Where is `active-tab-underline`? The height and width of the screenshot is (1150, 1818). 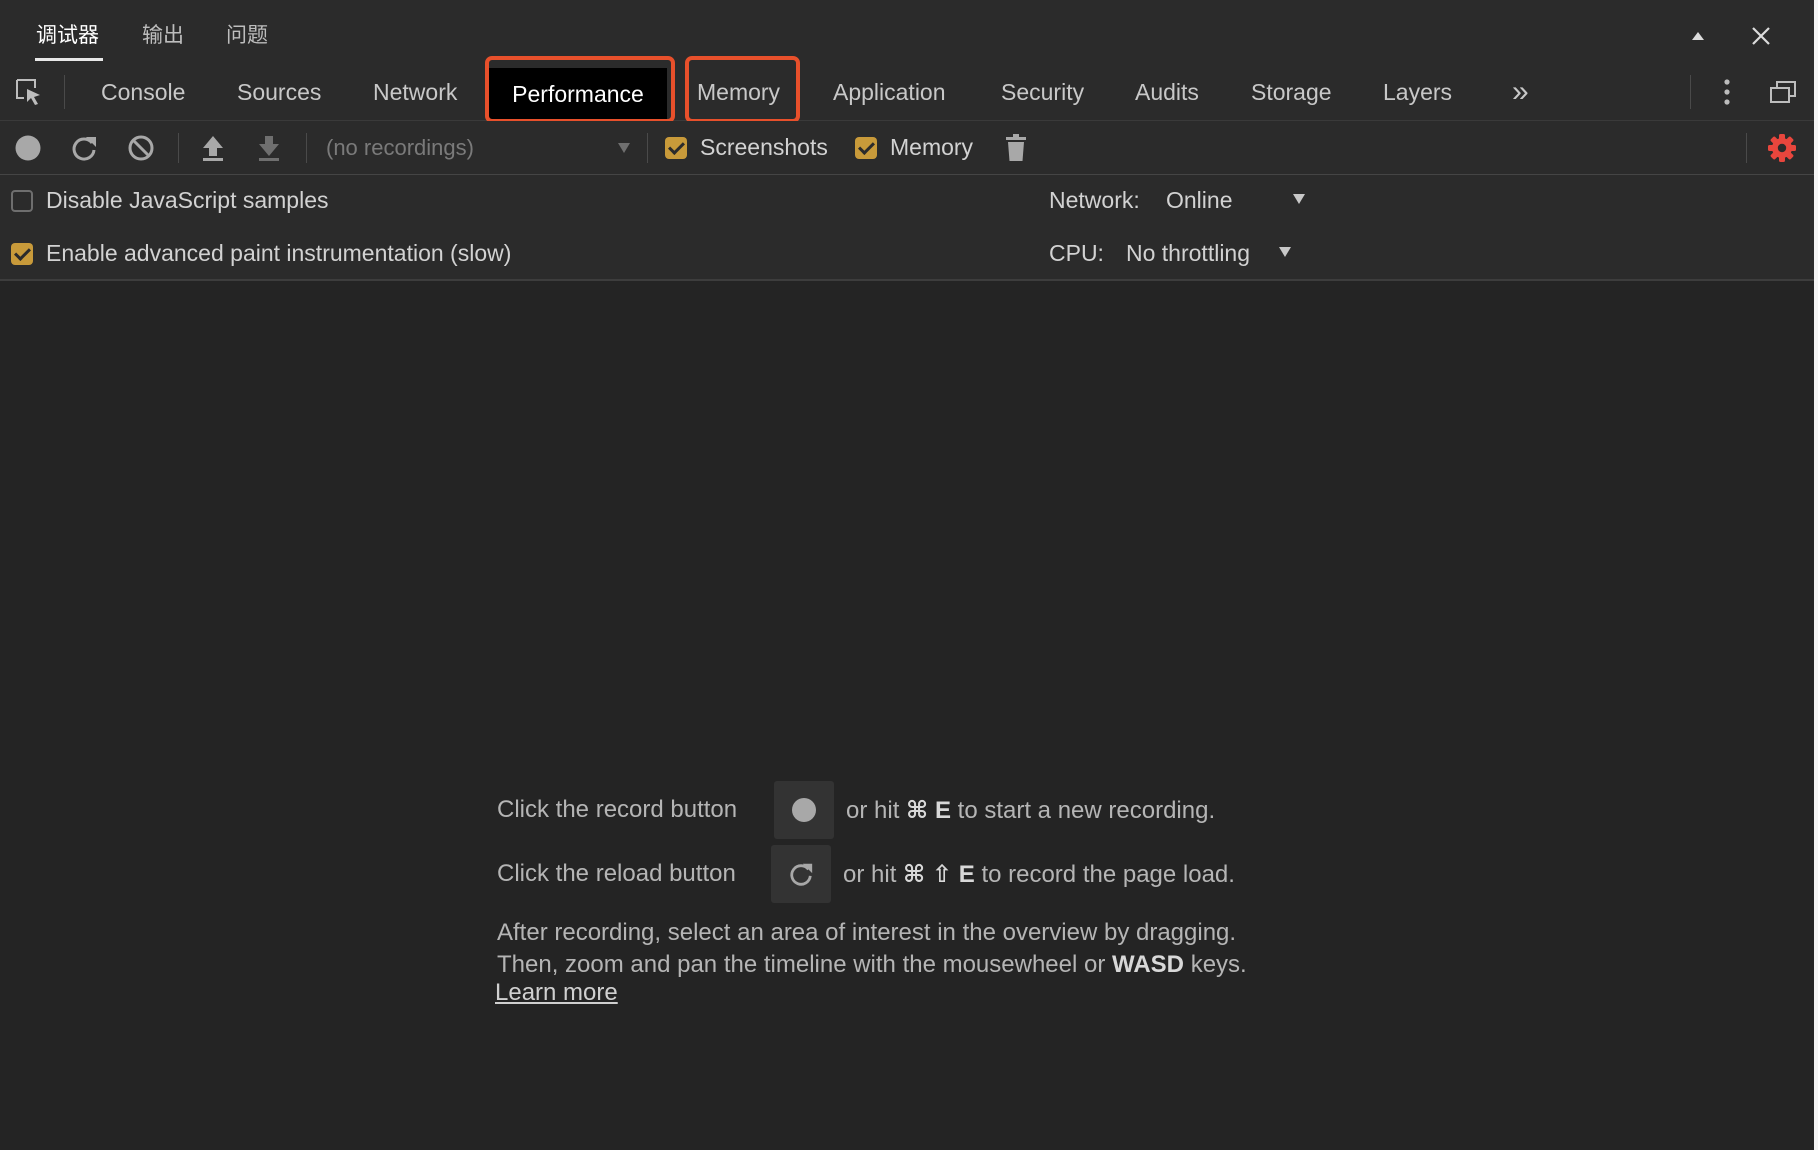 active-tab-underline is located at coordinates (69, 59).